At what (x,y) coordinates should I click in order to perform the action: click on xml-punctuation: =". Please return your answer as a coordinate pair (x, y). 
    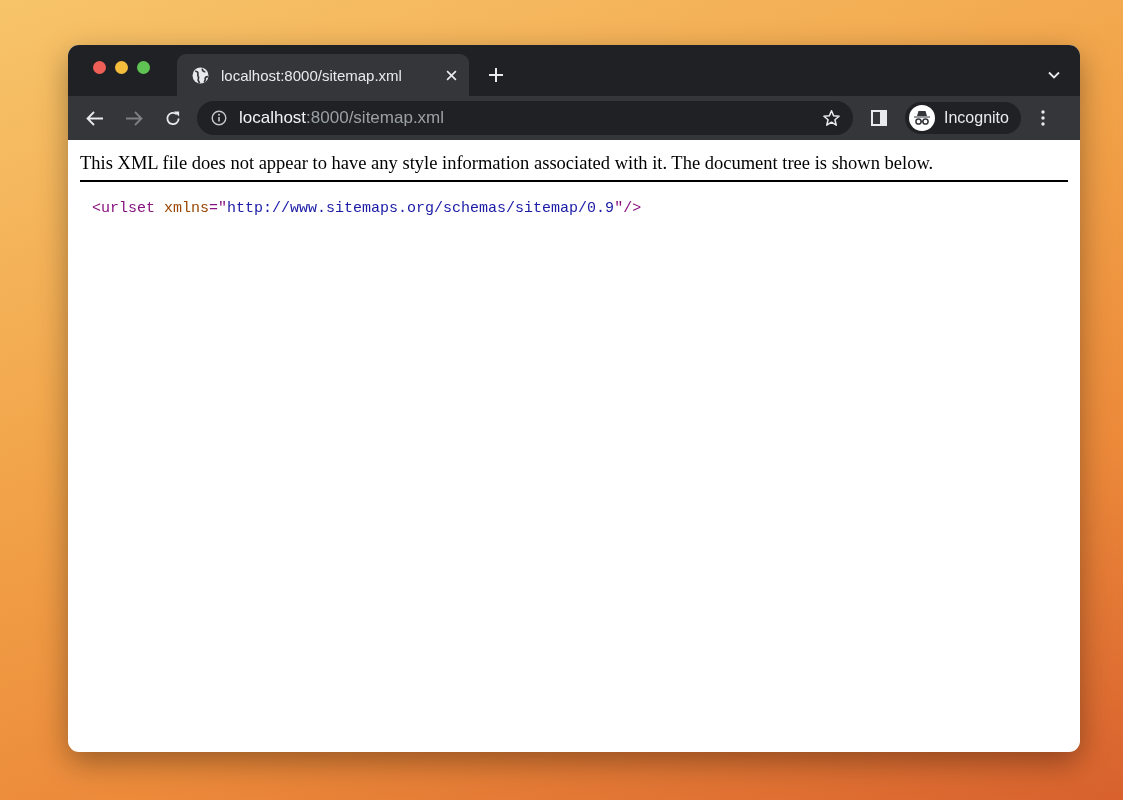
    Looking at the image, I should click on (218, 208).